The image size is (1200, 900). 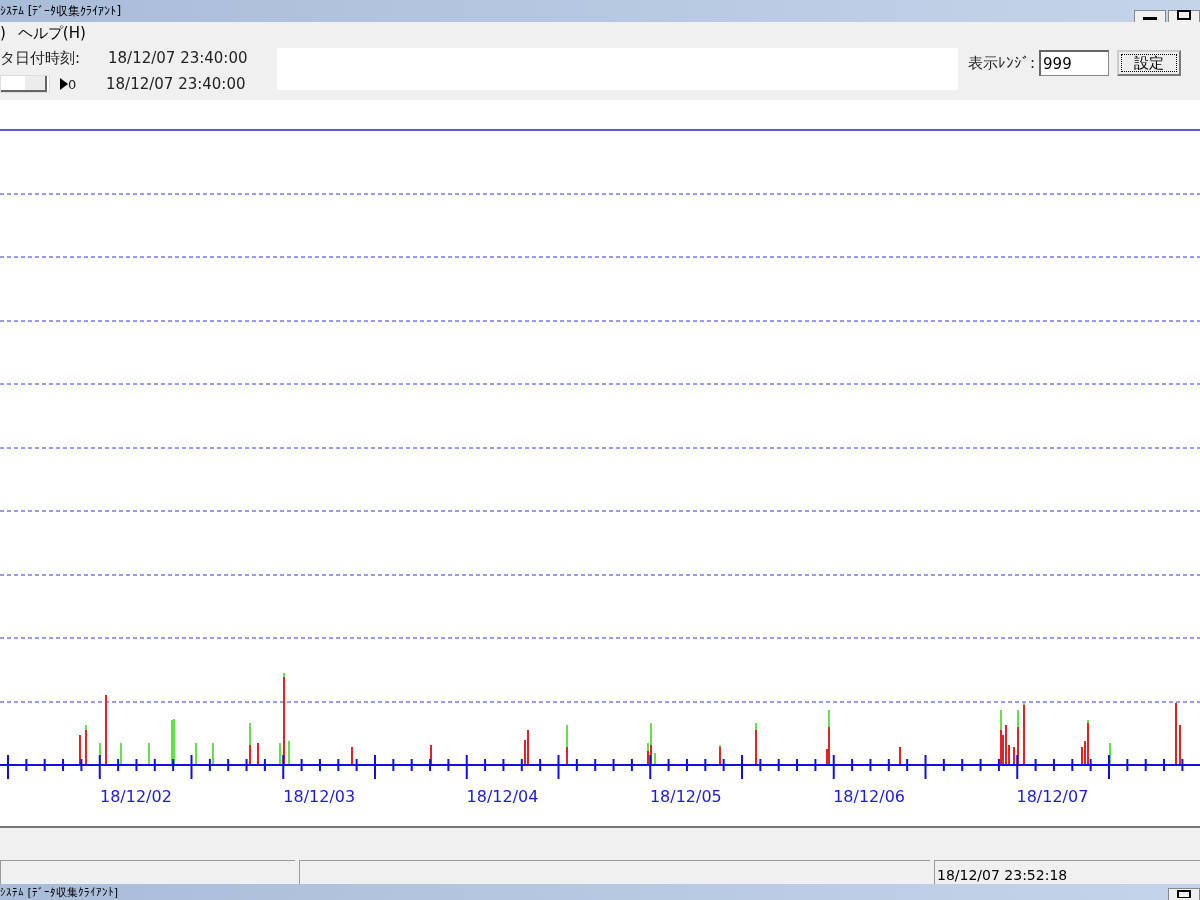 What do you see at coordinates (136, 796) in the screenshot?
I see `axis-label: 18/12/02` at bounding box center [136, 796].